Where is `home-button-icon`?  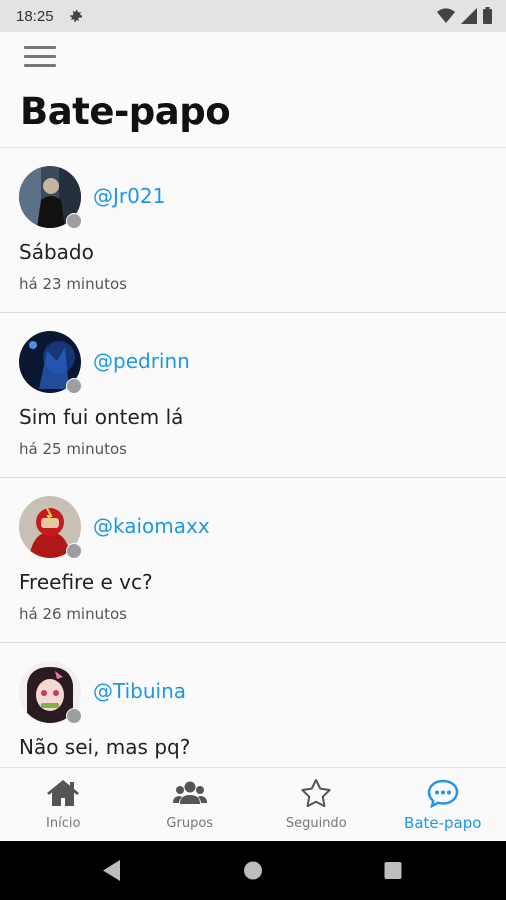
home-button-icon is located at coordinates (253, 870).